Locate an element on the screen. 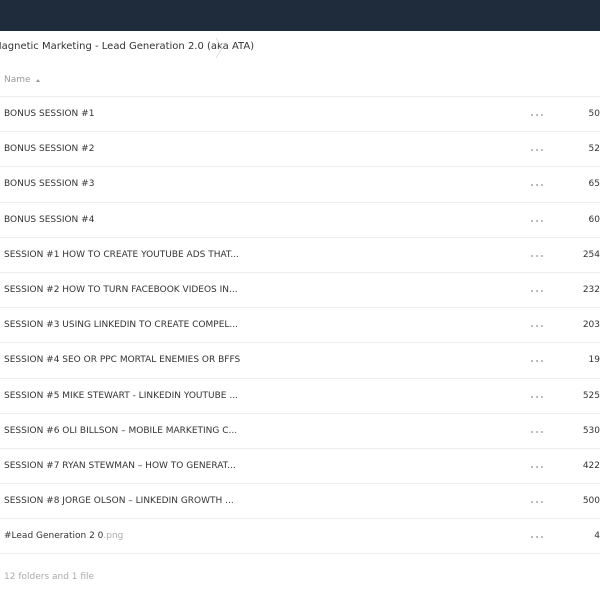  file-size: 422 is located at coordinates (591, 465).